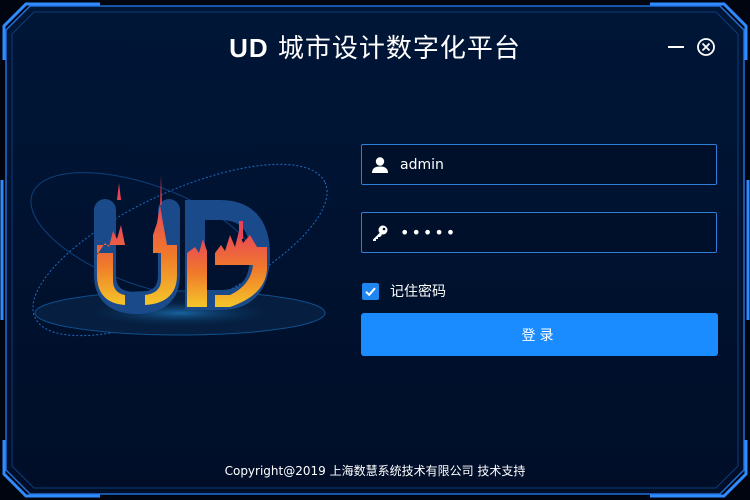 Image resolution: width=750 pixels, height=500 pixels. I want to click on remember-password: 记住密码, so click(404, 291).